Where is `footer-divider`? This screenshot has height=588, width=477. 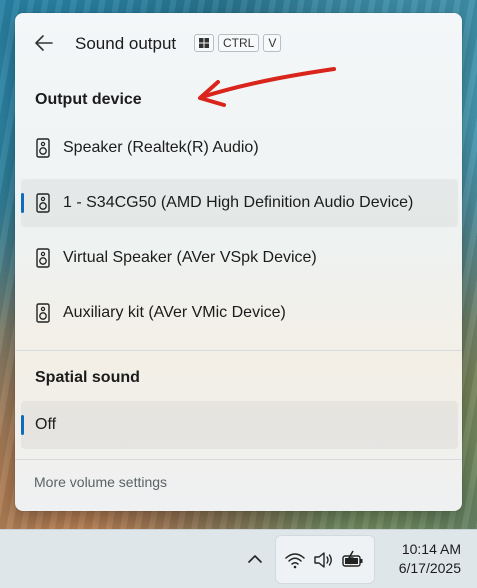 footer-divider is located at coordinates (238, 459).